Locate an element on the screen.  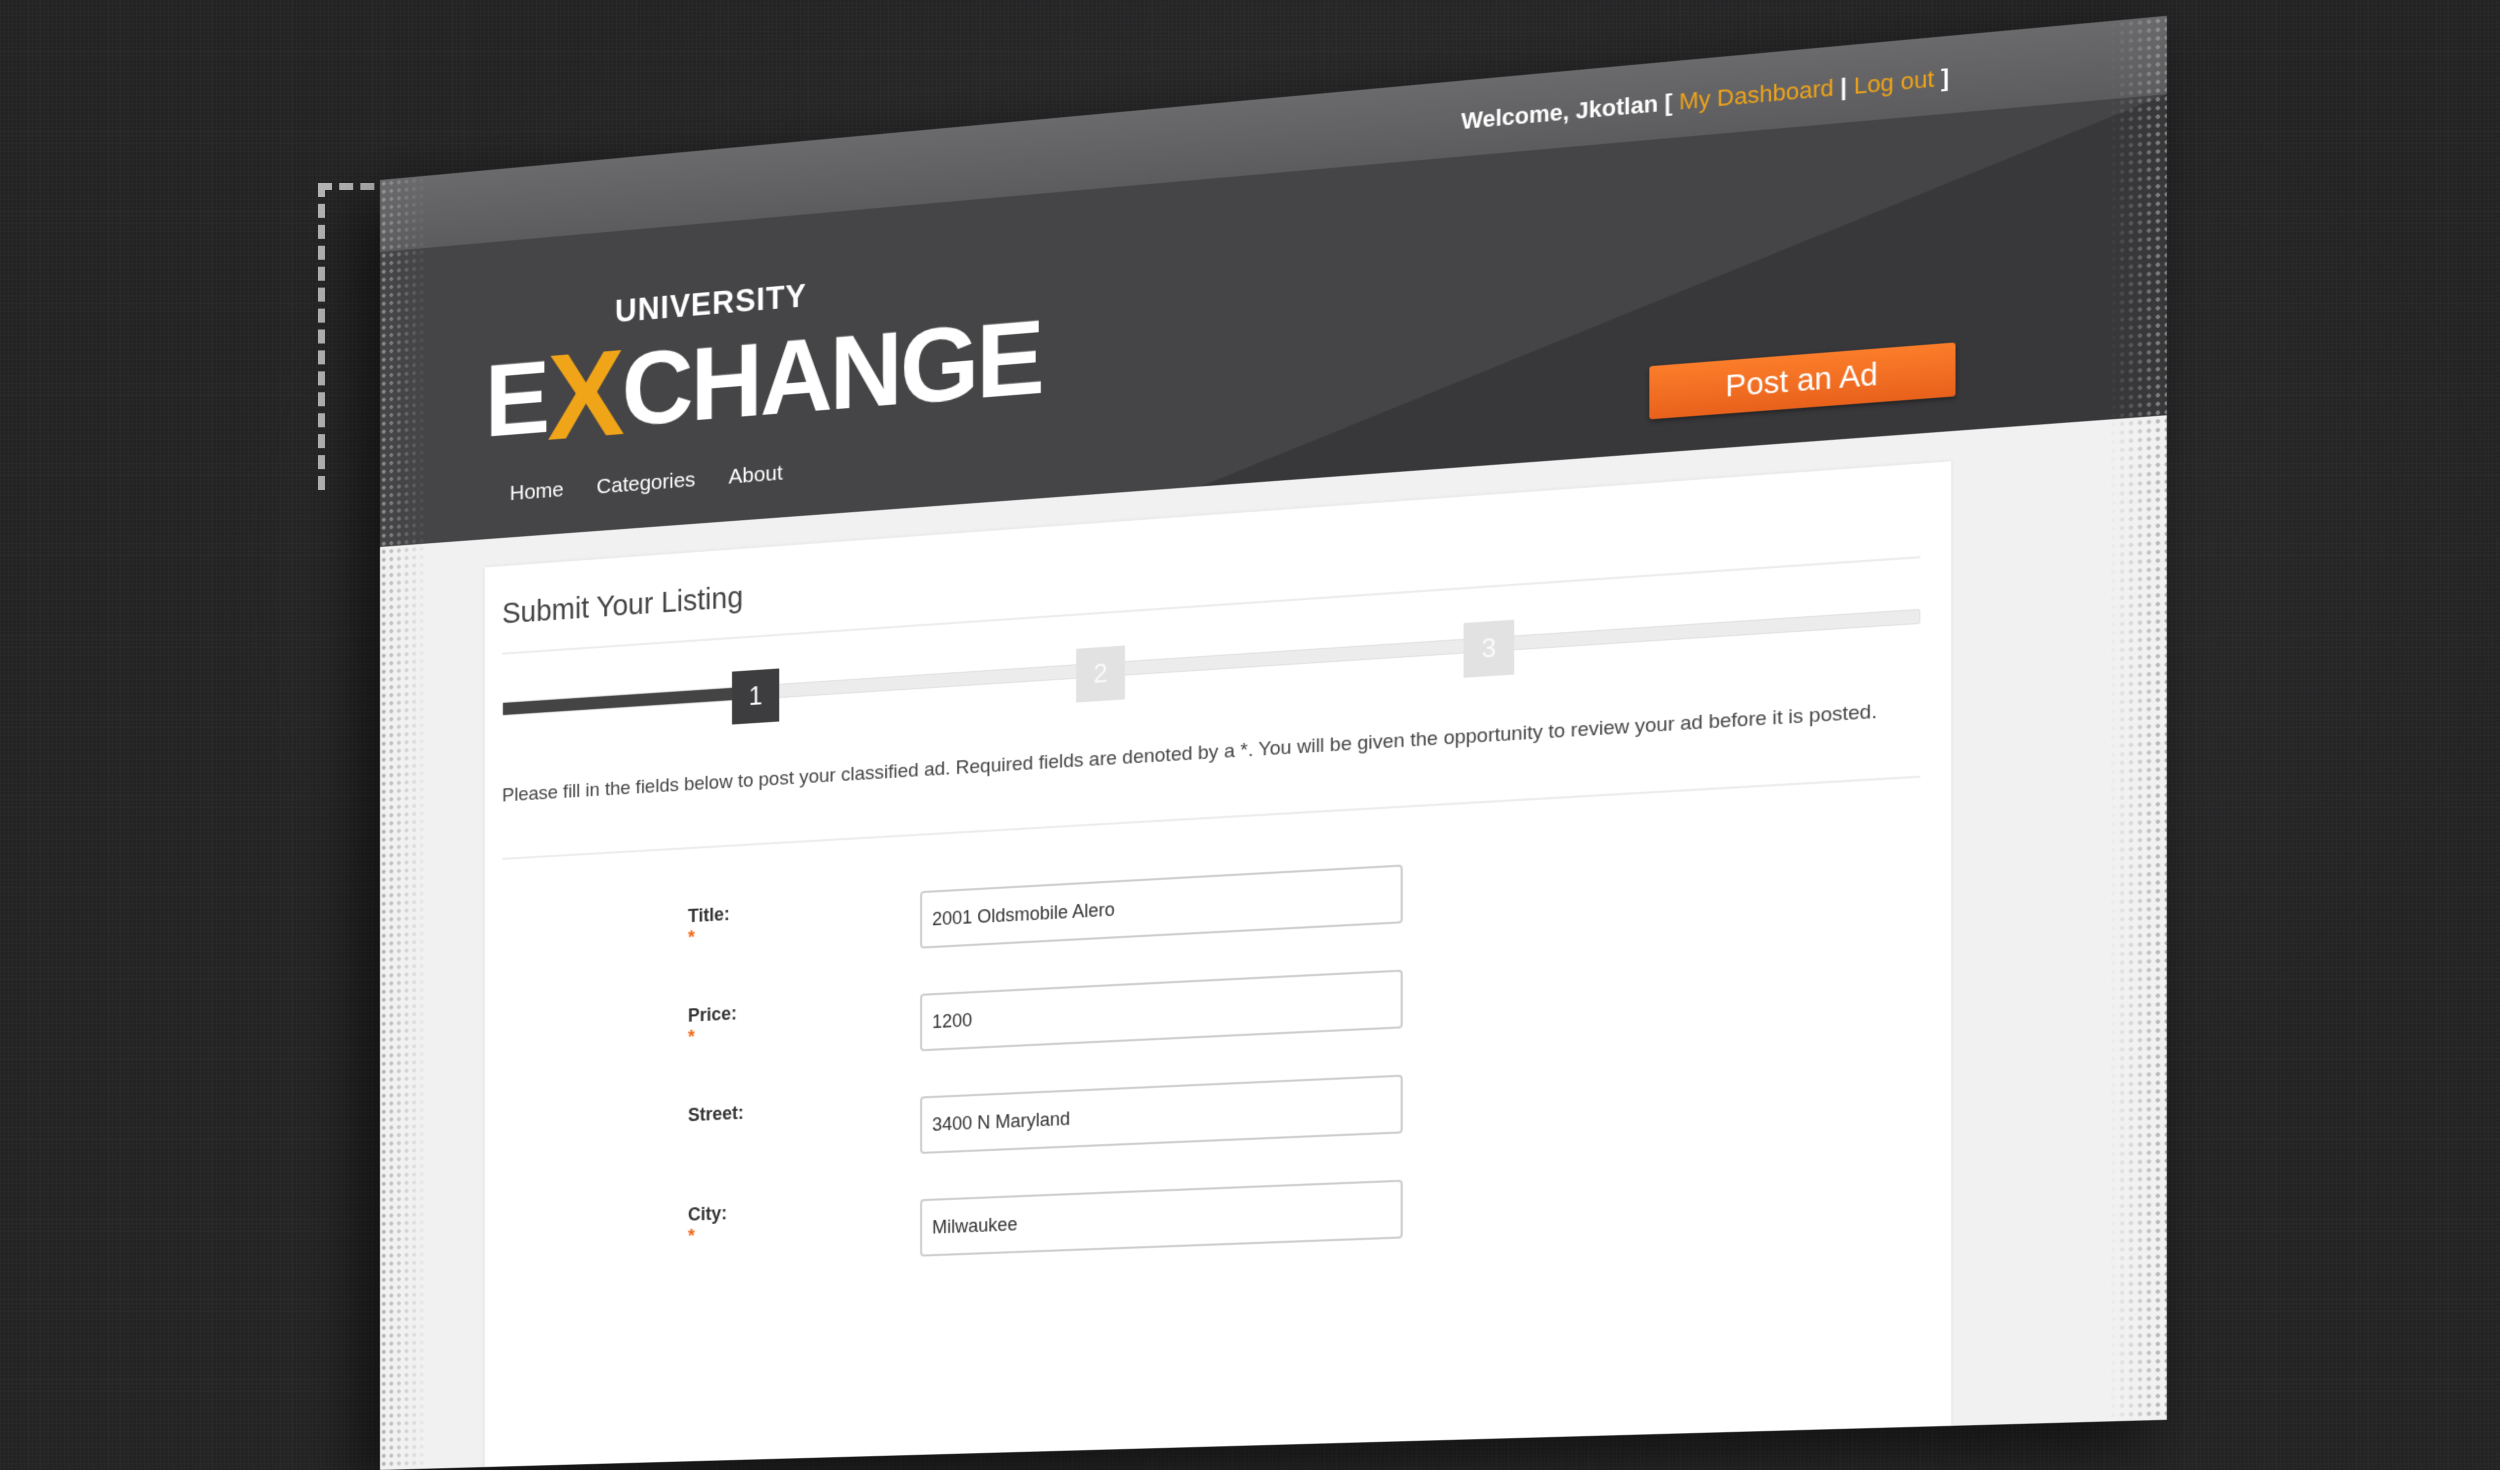
logo-x-mark: X is located at coordinates (584, 395).